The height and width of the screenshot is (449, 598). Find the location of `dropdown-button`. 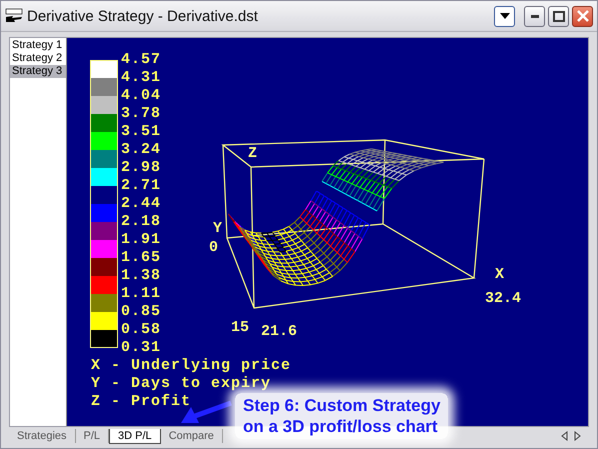

dropdown-button is located at coordinates (504, 16).